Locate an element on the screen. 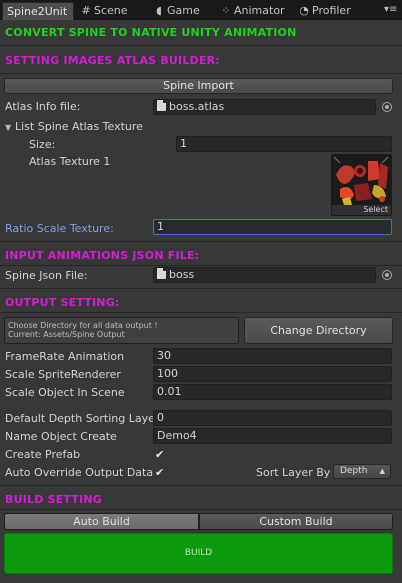 This screenshot has height=583, width=402. auto-override-label: Auto Override Output Data is located at coordinates (79, 472).